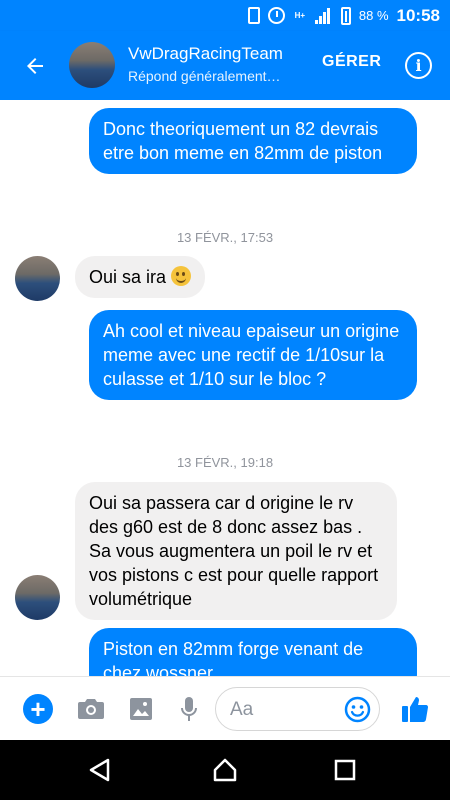 The width and height of the screenshot is (450, 800). I want to click on wink-emoji-icon, so click(181, 276).